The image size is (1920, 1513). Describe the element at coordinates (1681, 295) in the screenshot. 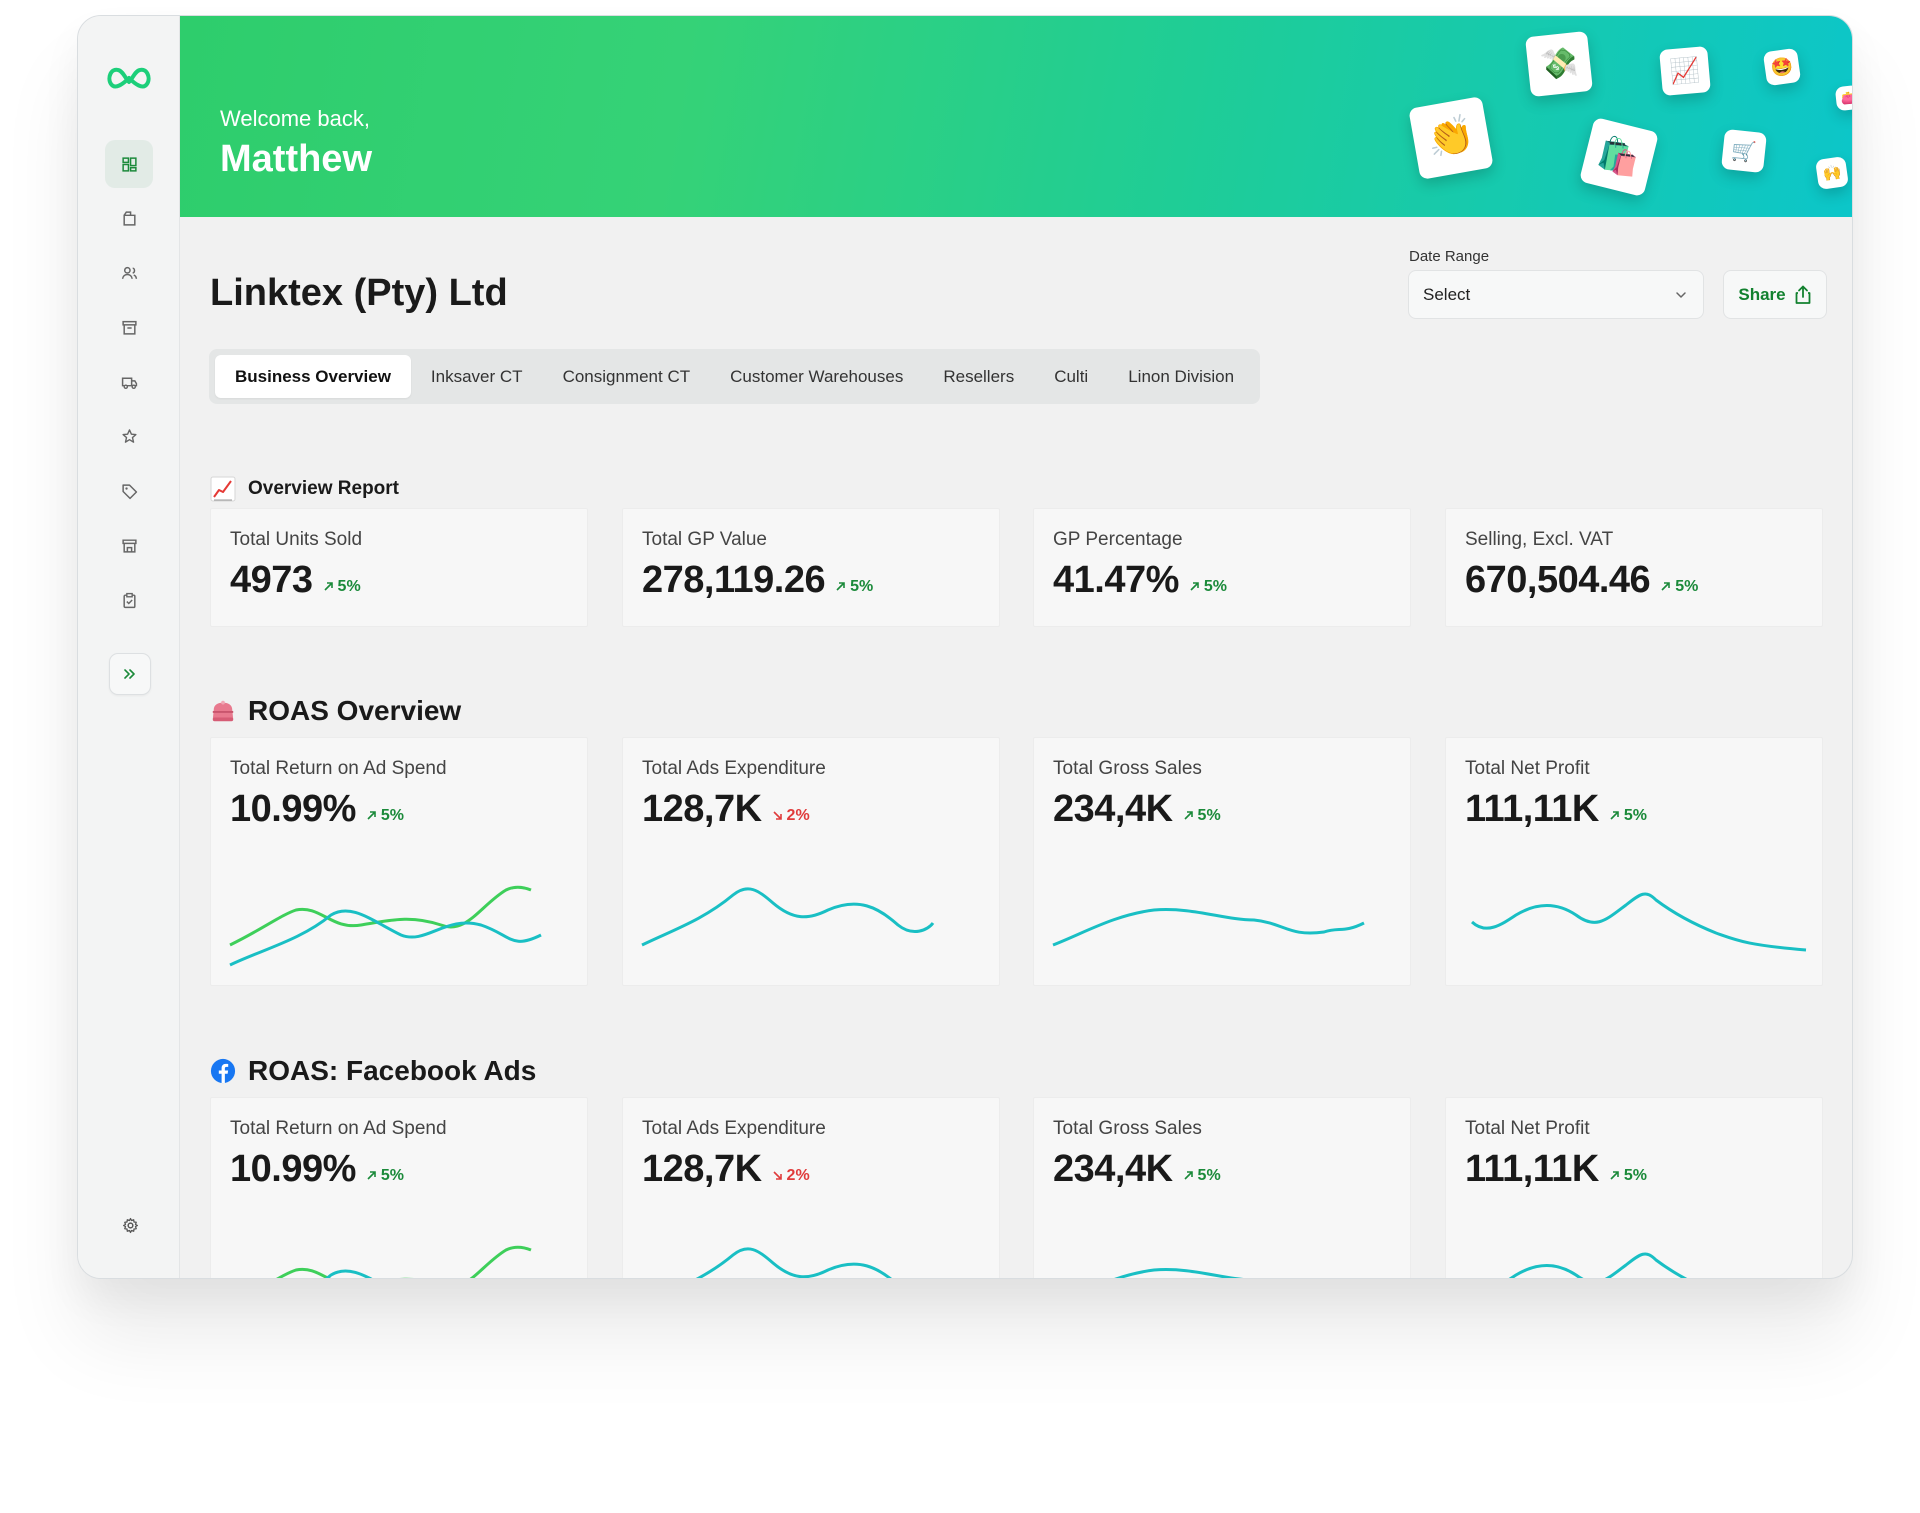

I see `chevron-down-icon` at that location.